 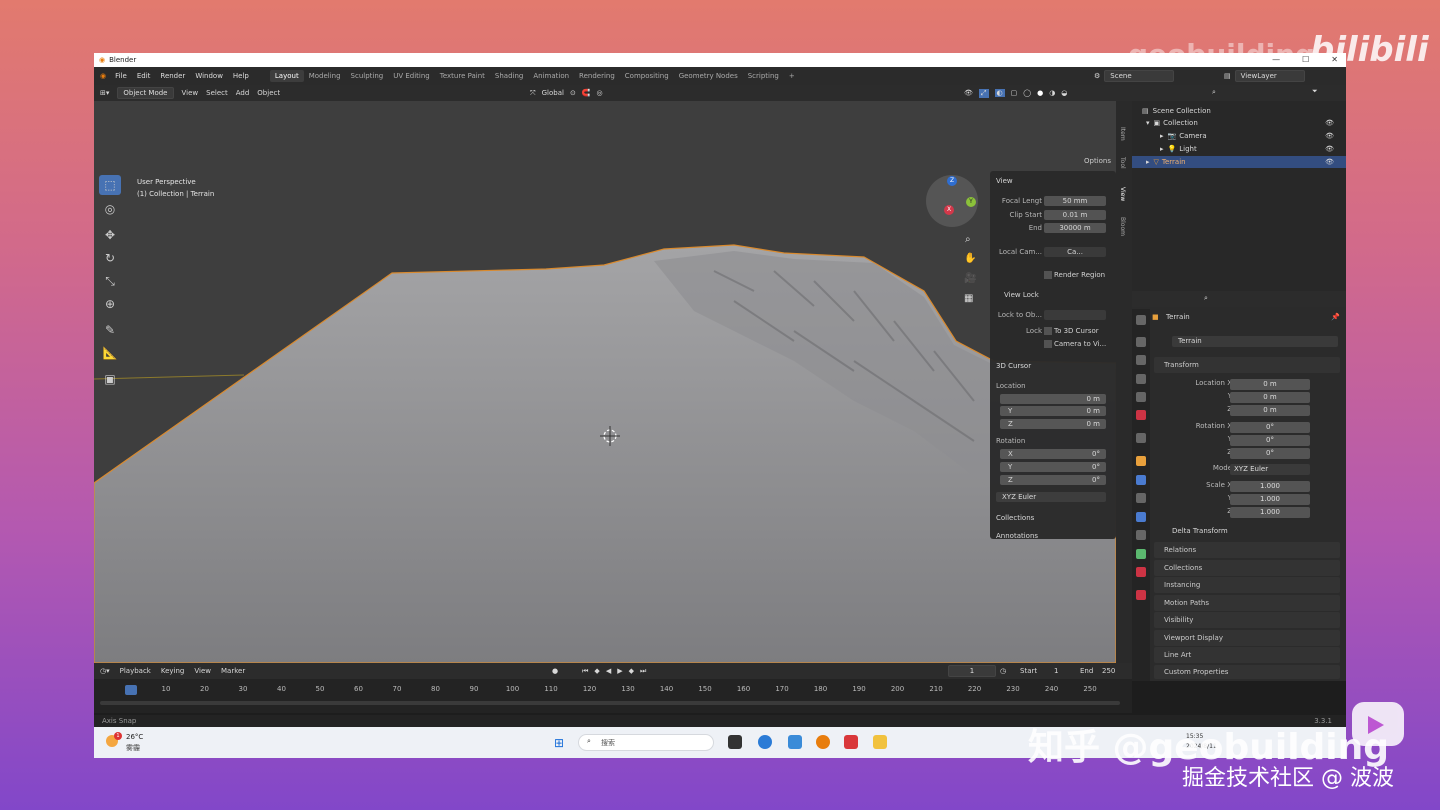 I want to click on terrain-expand-icon: ▸, so click(x=1148, y=162).